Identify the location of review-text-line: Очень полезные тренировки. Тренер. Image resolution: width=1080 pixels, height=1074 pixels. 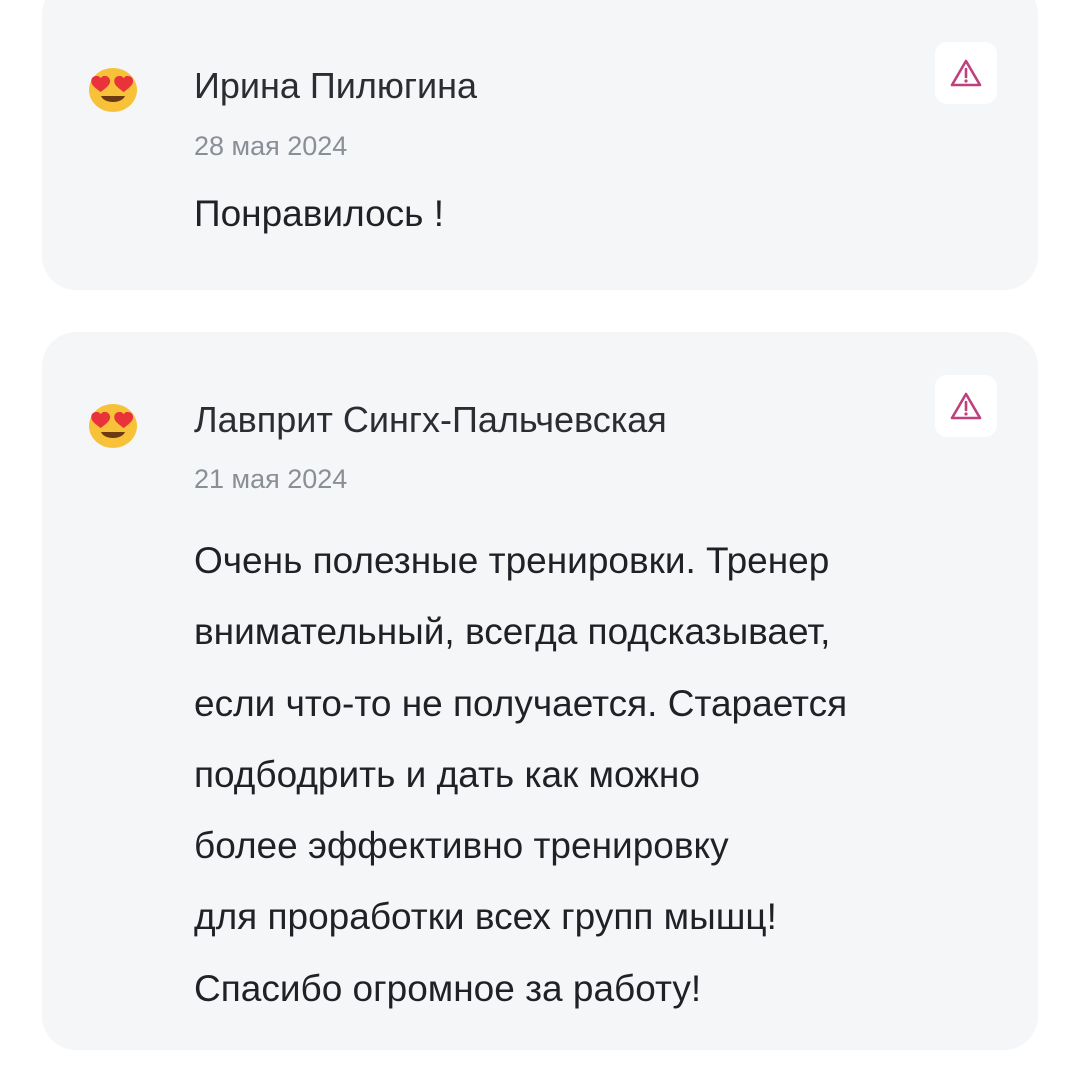
(512, 560).